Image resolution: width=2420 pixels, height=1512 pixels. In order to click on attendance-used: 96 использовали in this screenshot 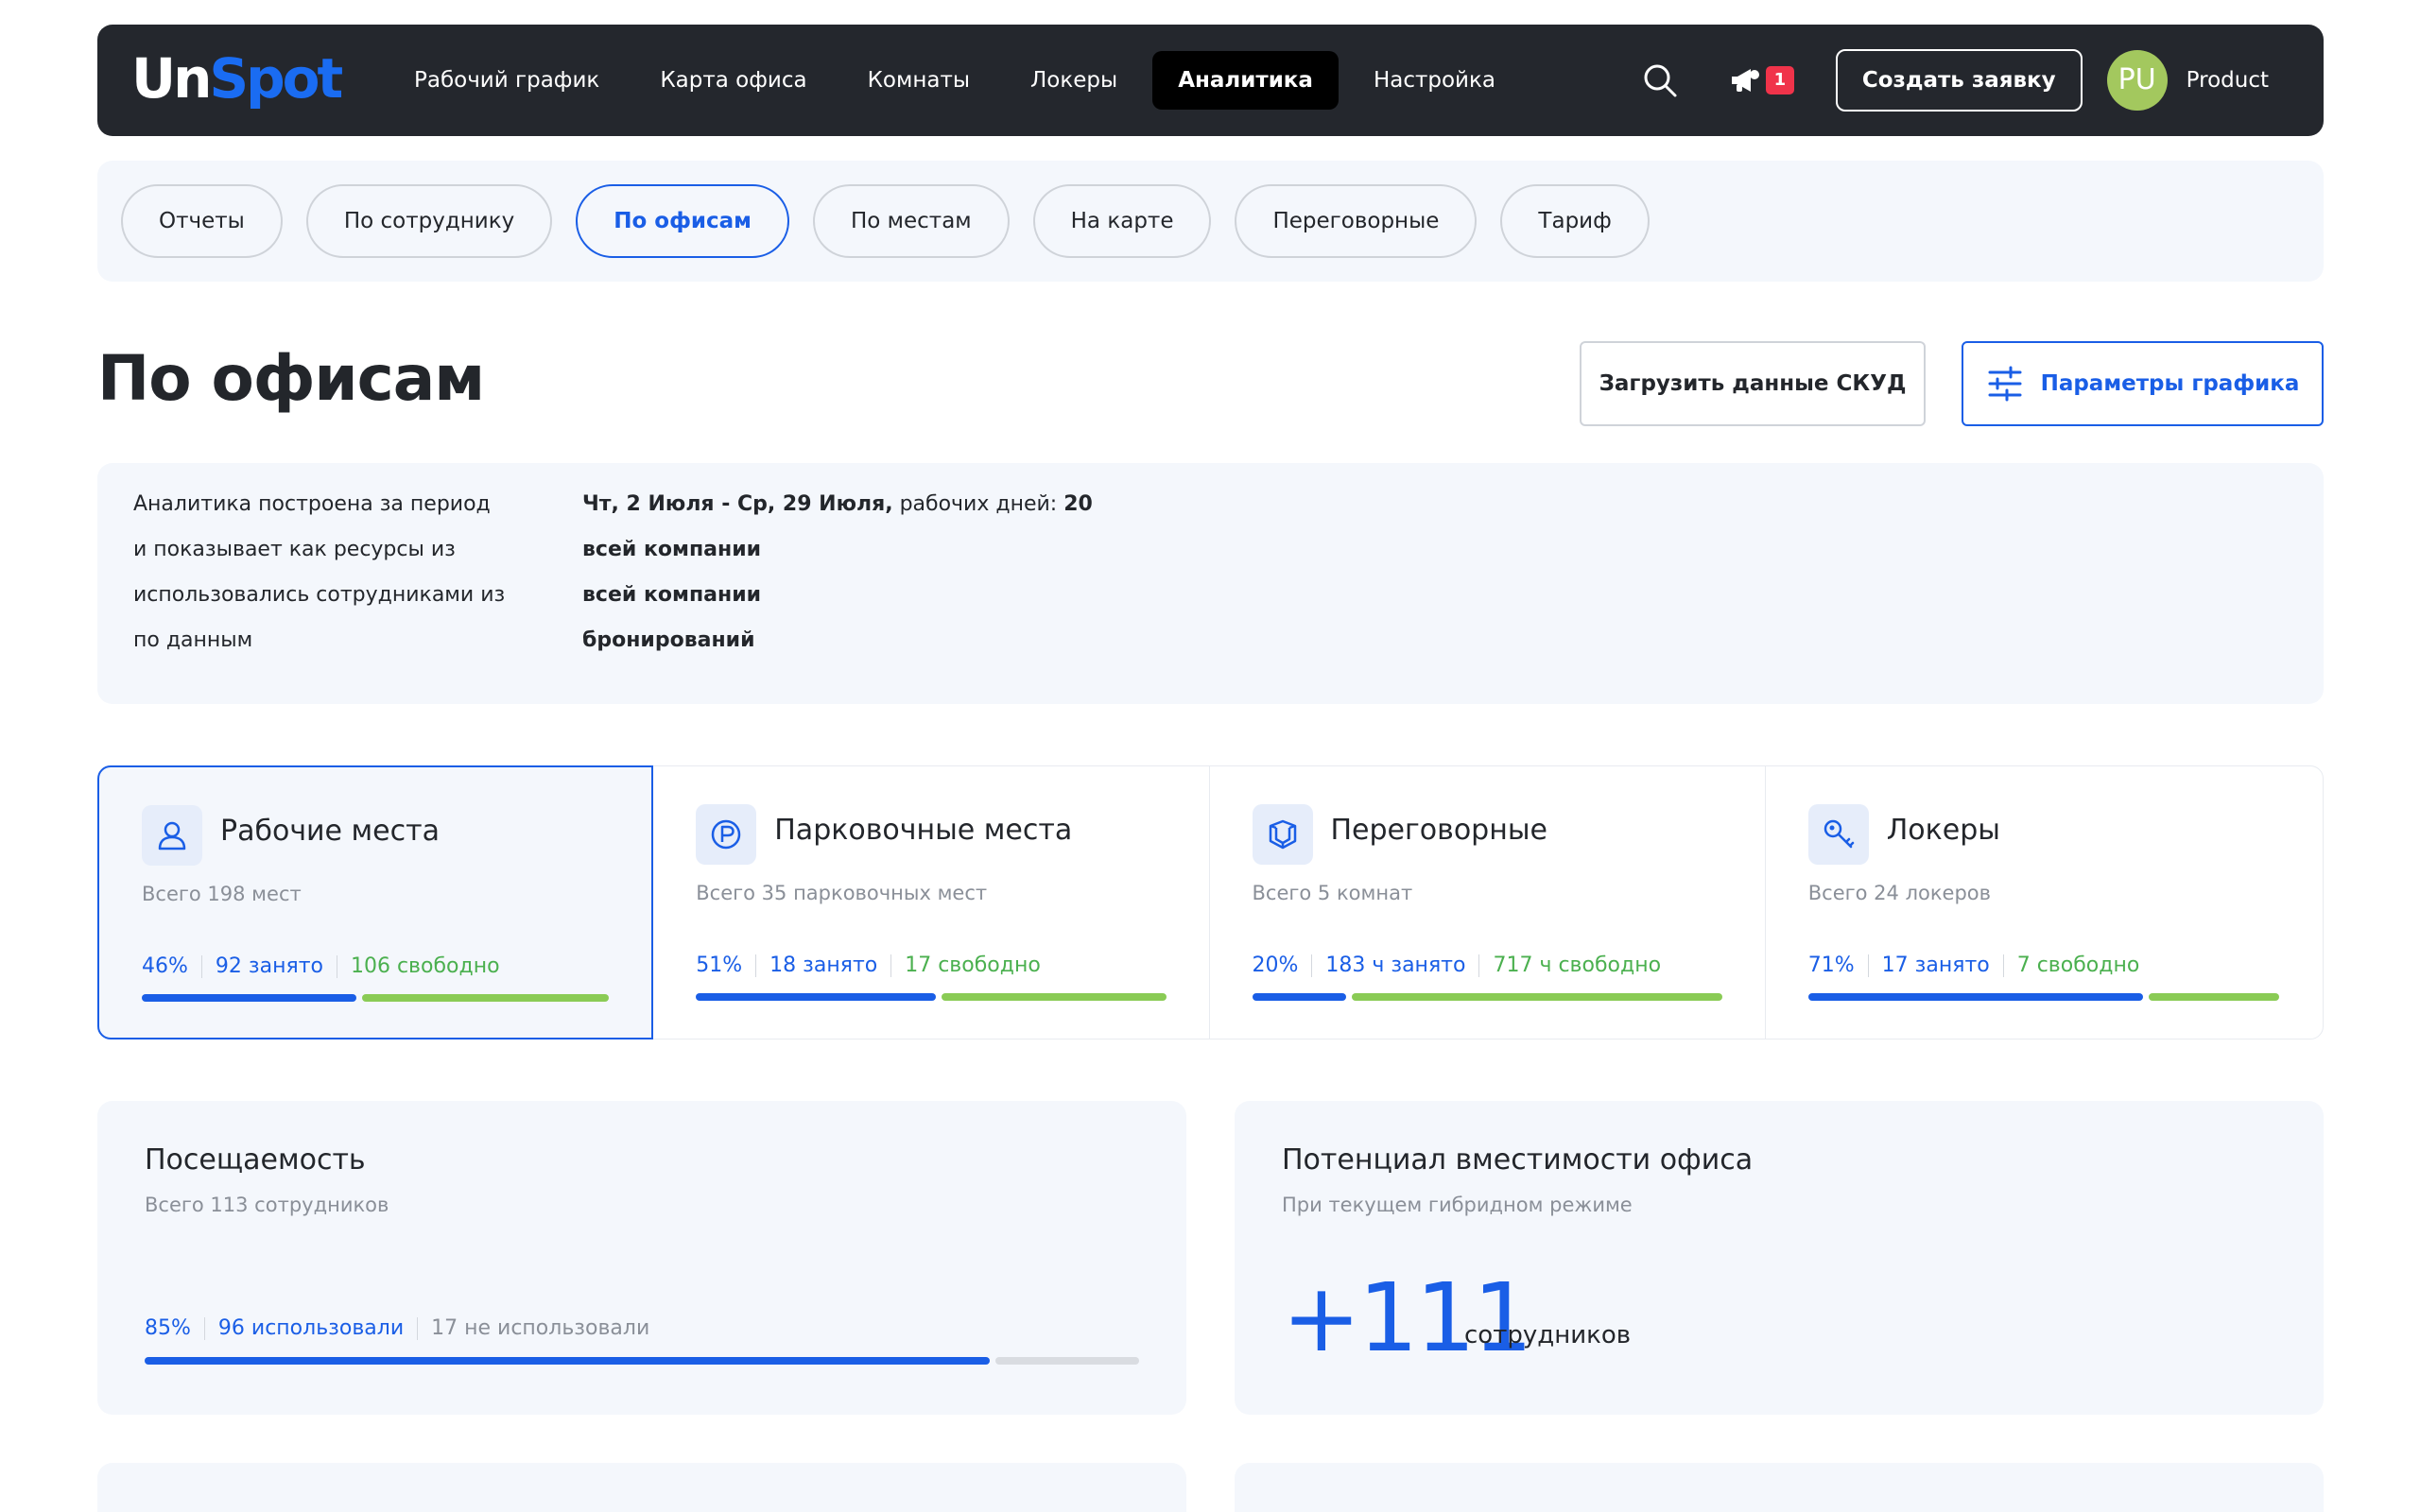, I will do `click(311, 1328)`.